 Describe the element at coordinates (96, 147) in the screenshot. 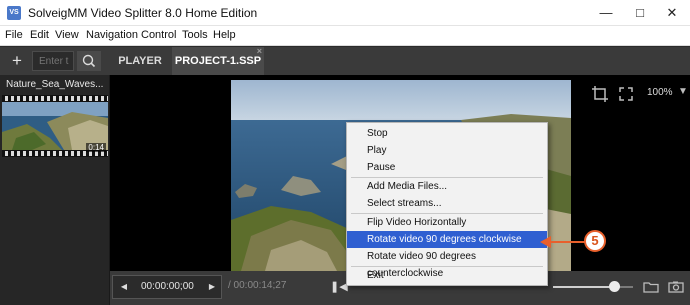

I see `media-duration: 0:14` at that location.